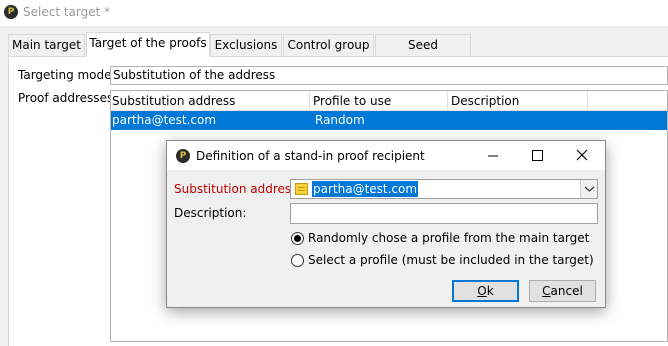  Describe the element at coordinates (67, 75) in the screenshot. I see `targeting-mode-label: Targeting mode:` at that location.